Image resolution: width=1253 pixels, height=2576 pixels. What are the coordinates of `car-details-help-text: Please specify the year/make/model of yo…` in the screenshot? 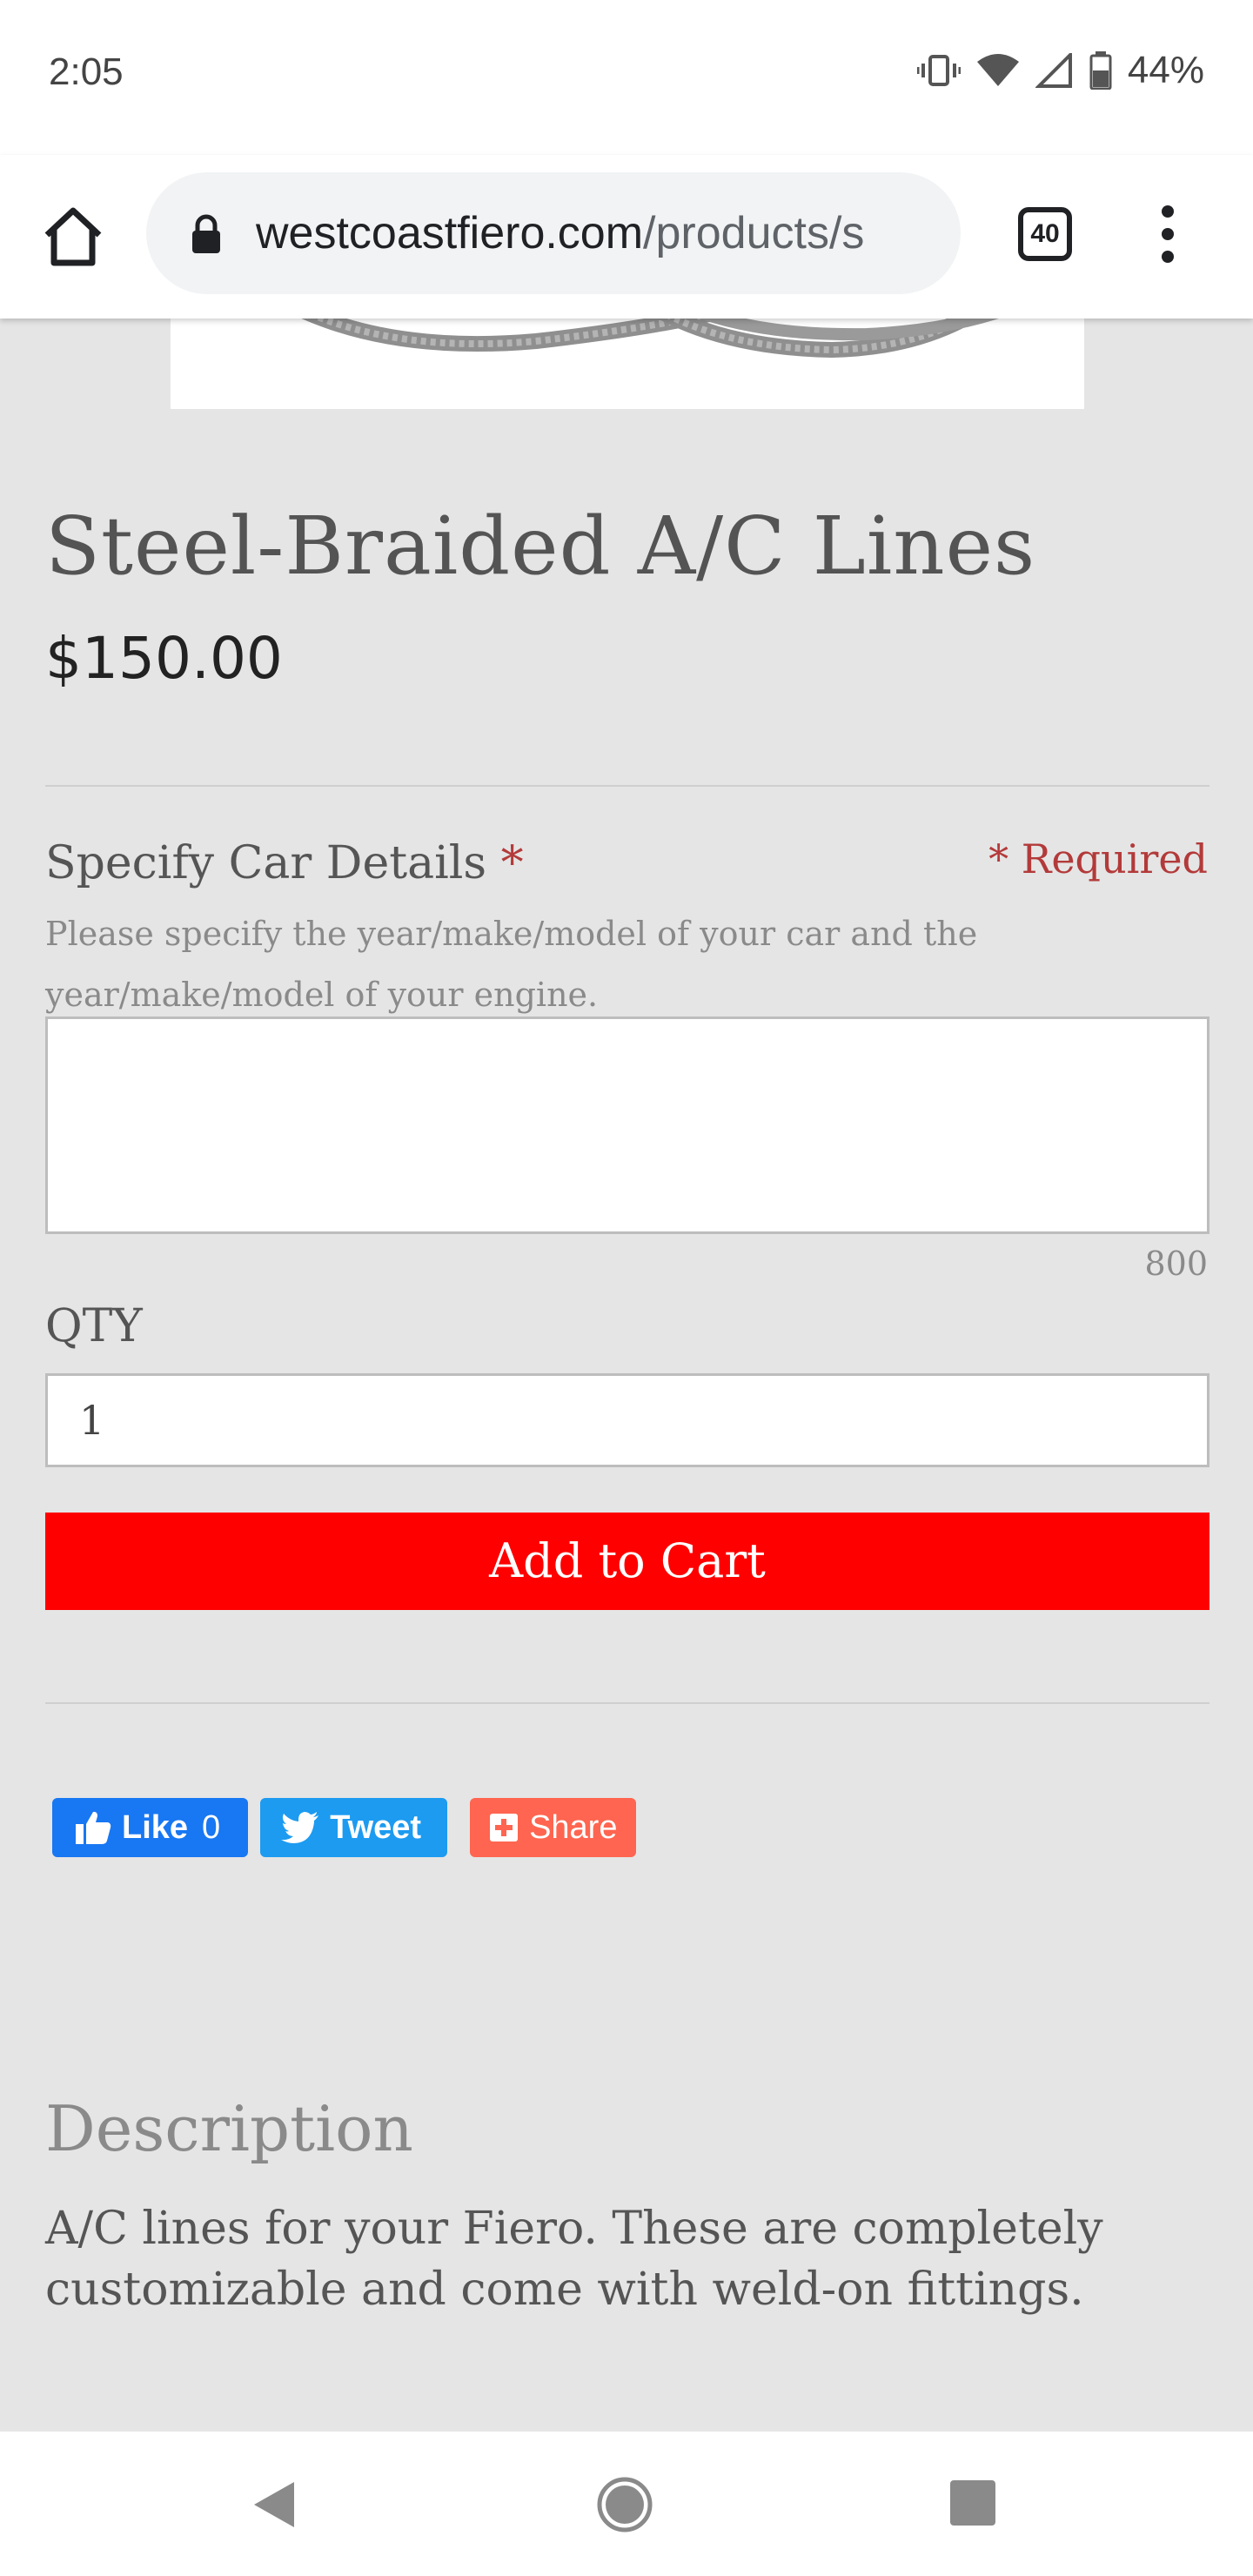 It's located at (511, 965).